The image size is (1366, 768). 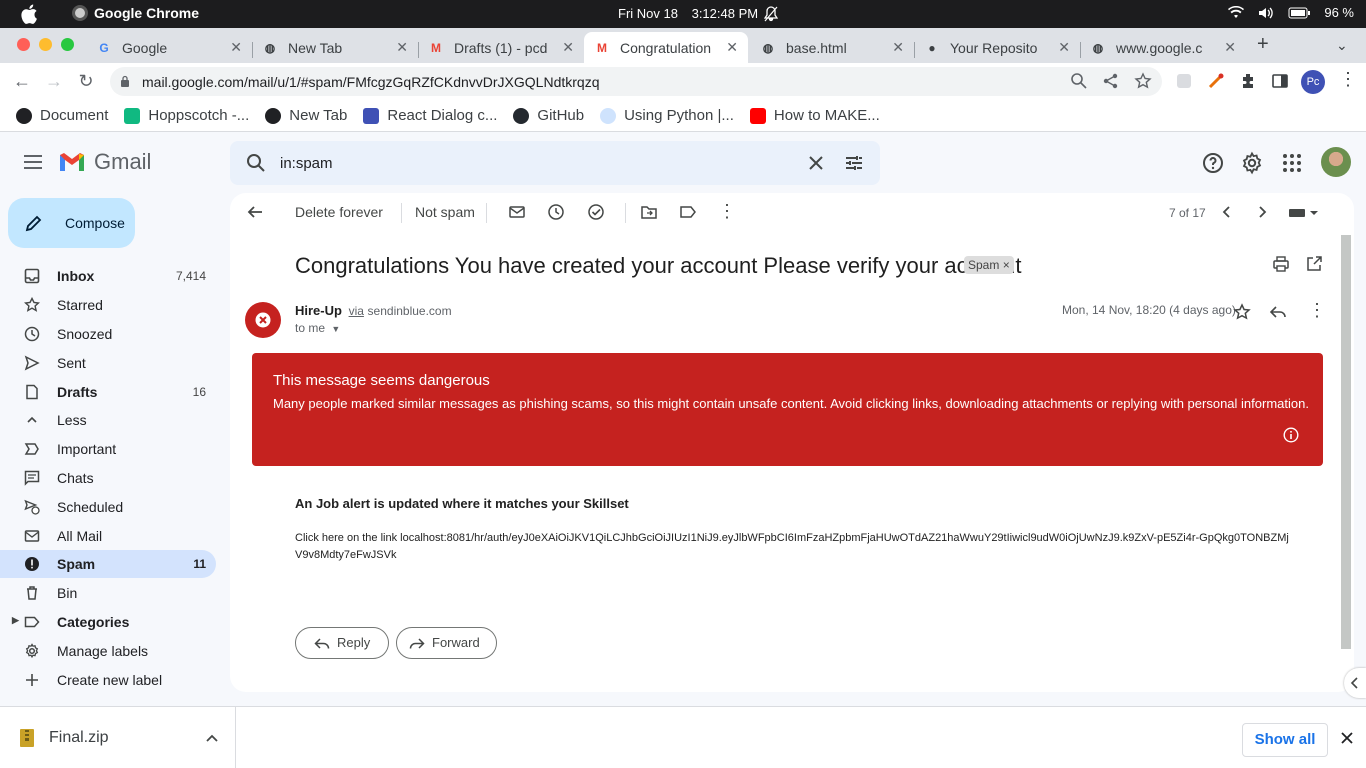 I want to click on compose-button: Compose, so click(x=71, y=223).